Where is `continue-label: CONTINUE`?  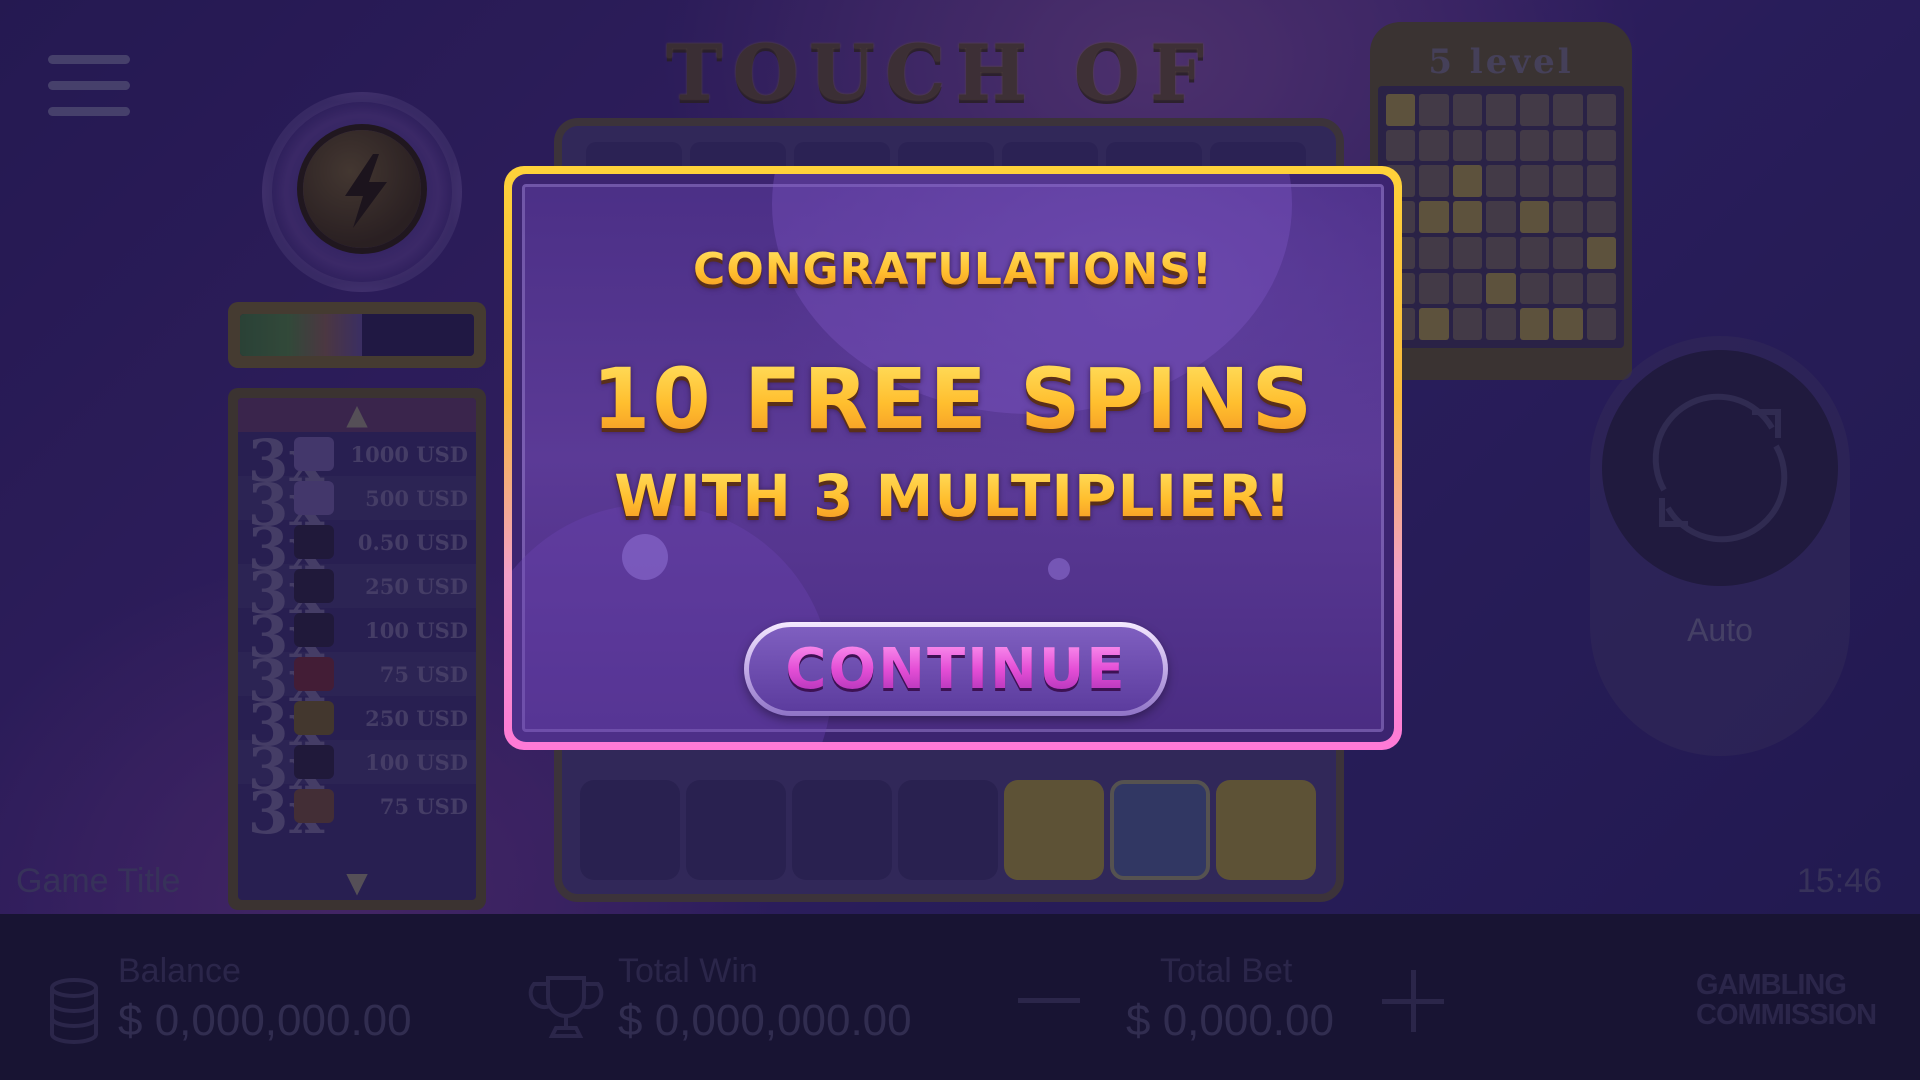 continue-label: CONTINUE is located at coordinates (956, 669).